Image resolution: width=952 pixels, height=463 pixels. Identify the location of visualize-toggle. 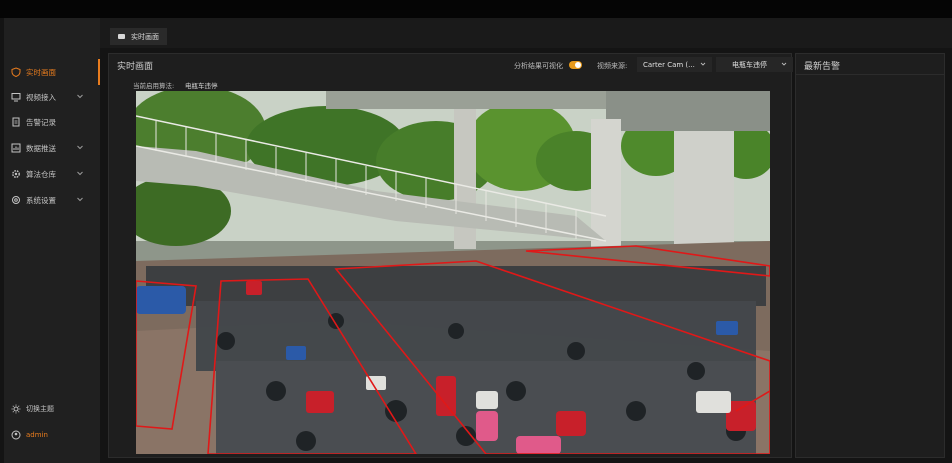
(575, 65).